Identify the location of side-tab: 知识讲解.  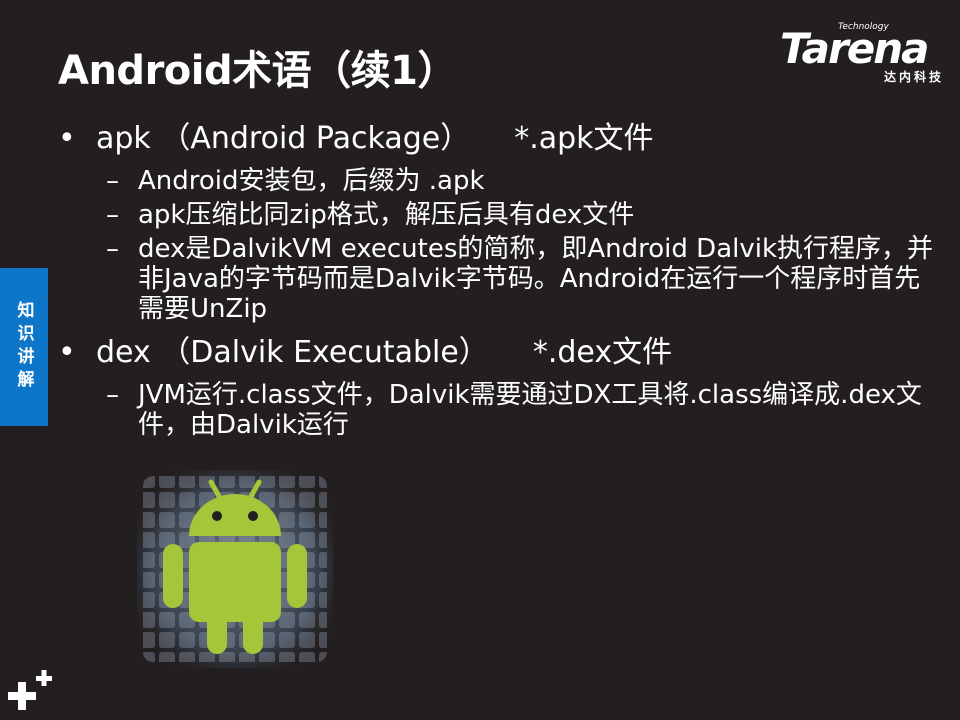
(24, 347).